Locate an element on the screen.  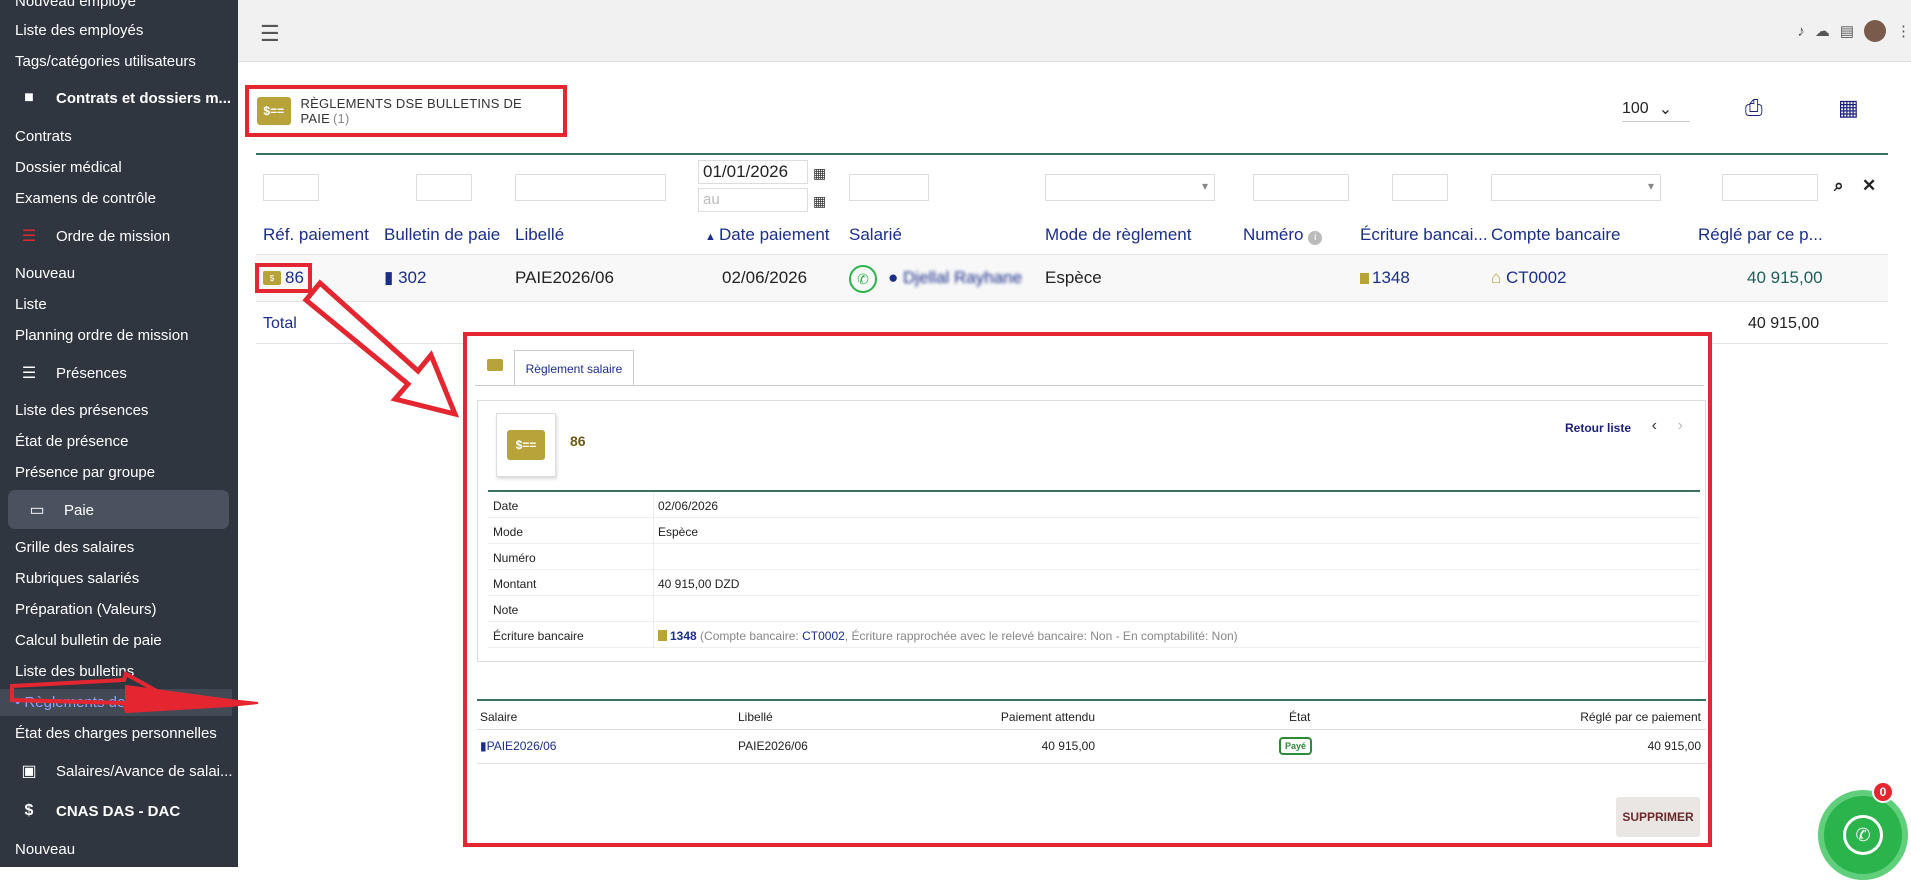
status-badge: Payé is located at coordinates (1296, 746).